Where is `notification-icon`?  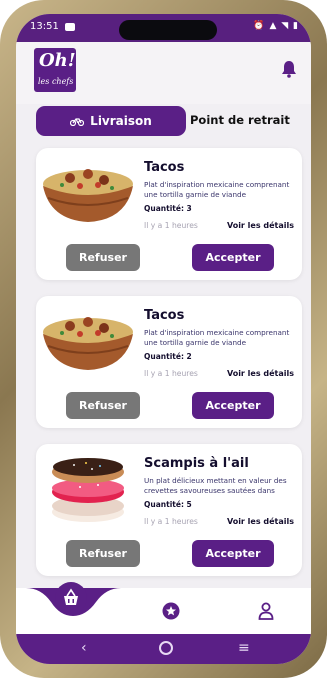 notification-icon is located at coordinates (70, 27).